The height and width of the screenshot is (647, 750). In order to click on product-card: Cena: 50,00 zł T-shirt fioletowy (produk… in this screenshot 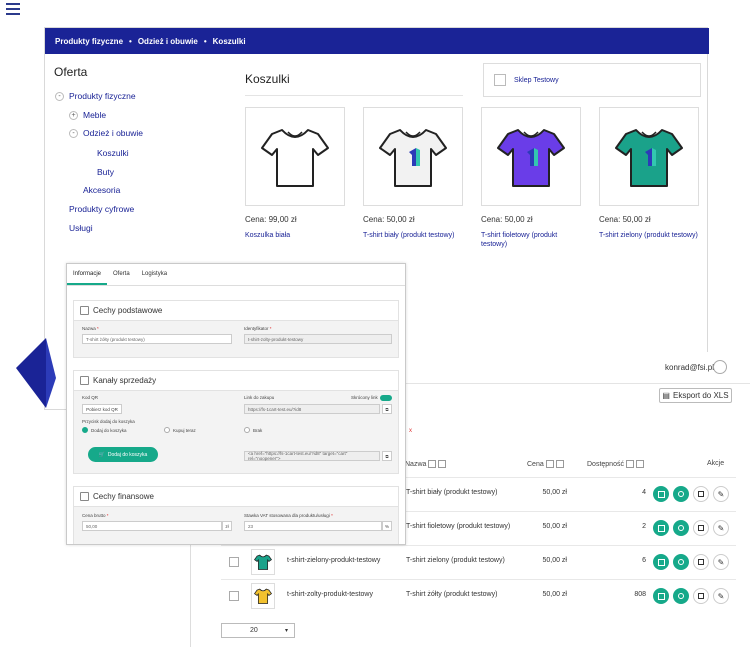, I will do `click(531, 178)`.